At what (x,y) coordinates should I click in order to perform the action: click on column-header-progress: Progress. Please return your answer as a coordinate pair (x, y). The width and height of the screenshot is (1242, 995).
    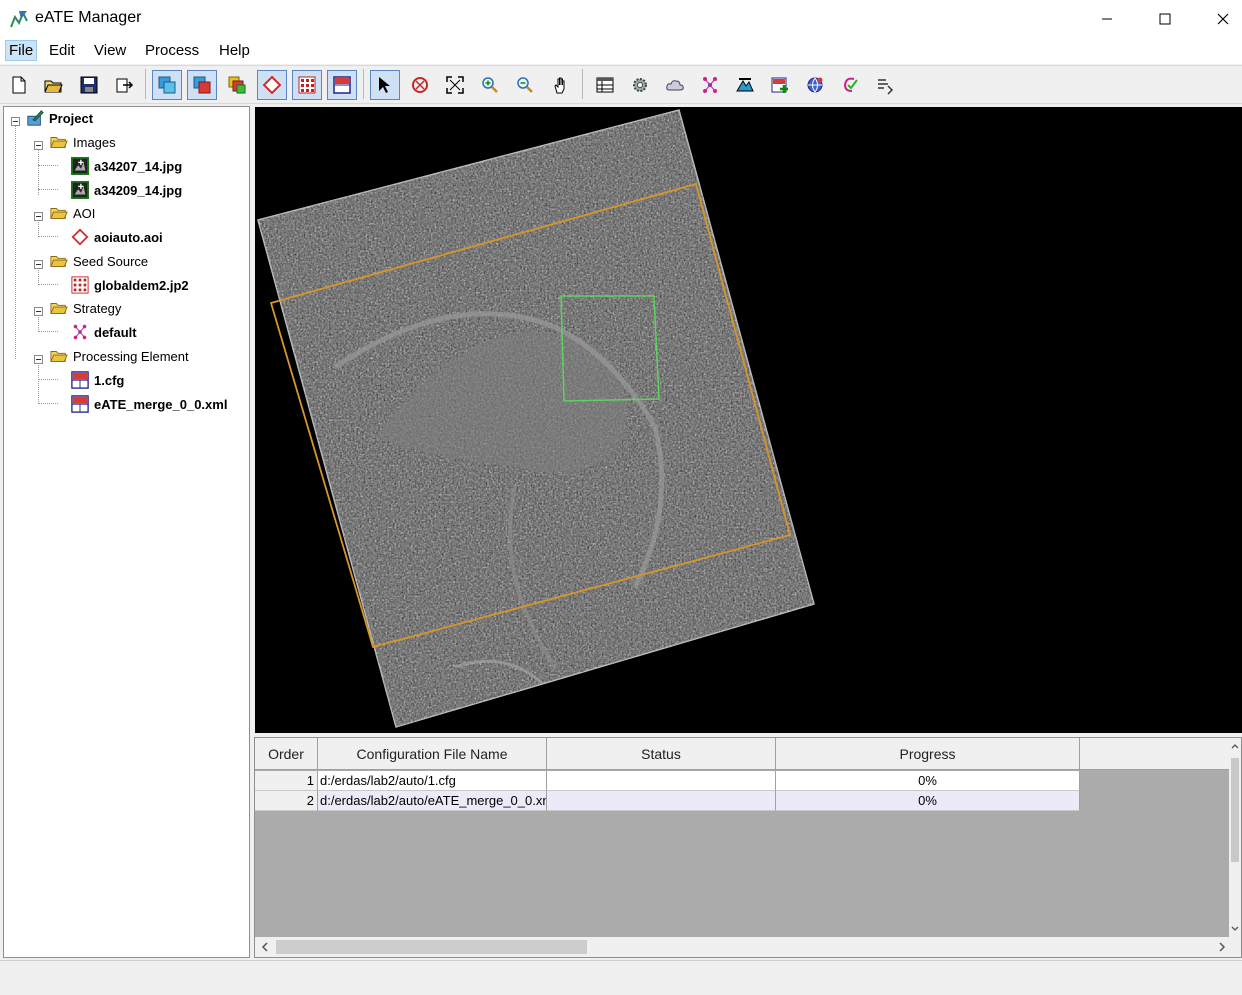
    Looking at the image, I should click on (928, 754).